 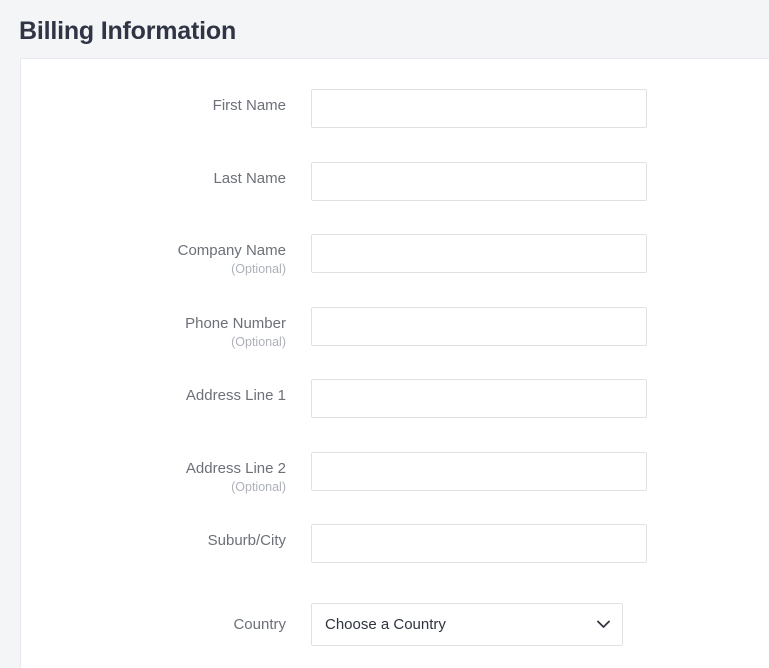 I want to click on input-first-name, so click(x=479, y=108).